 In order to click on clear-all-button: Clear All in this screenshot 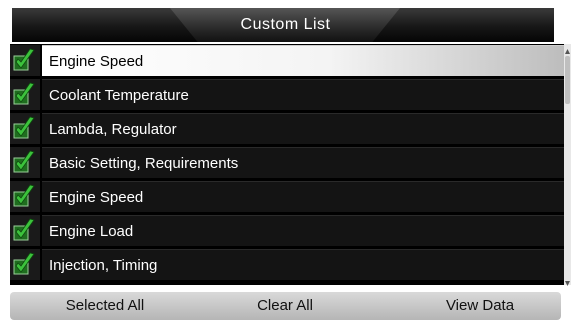, I will do `click(285, 306)`.